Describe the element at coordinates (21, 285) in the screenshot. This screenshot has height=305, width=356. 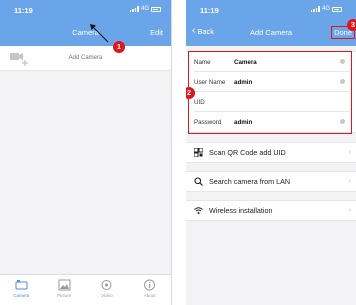
I see `camera-tab-icon` at that location.